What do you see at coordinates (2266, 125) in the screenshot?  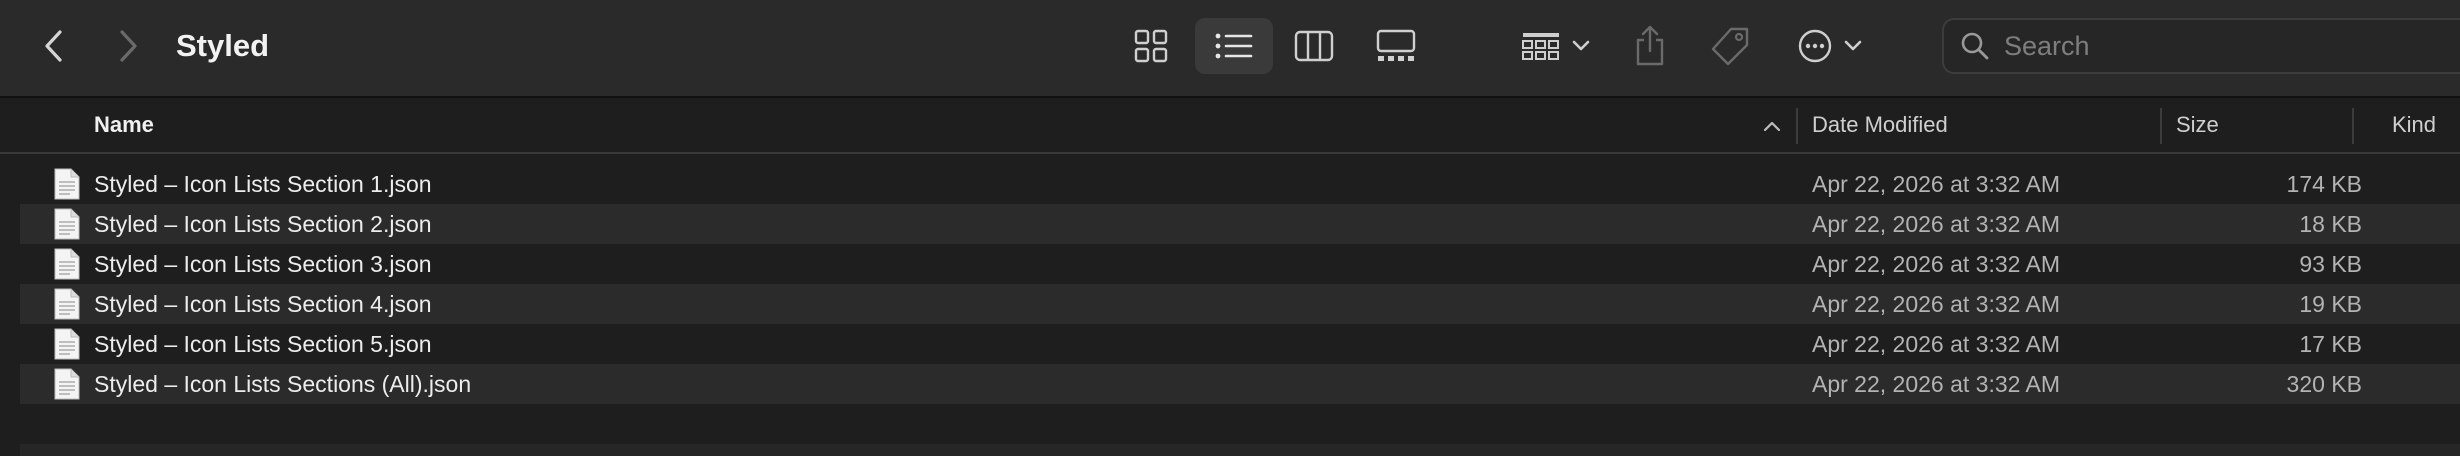 I see `column-header-size: Size` at bounding box center [2266, 125].